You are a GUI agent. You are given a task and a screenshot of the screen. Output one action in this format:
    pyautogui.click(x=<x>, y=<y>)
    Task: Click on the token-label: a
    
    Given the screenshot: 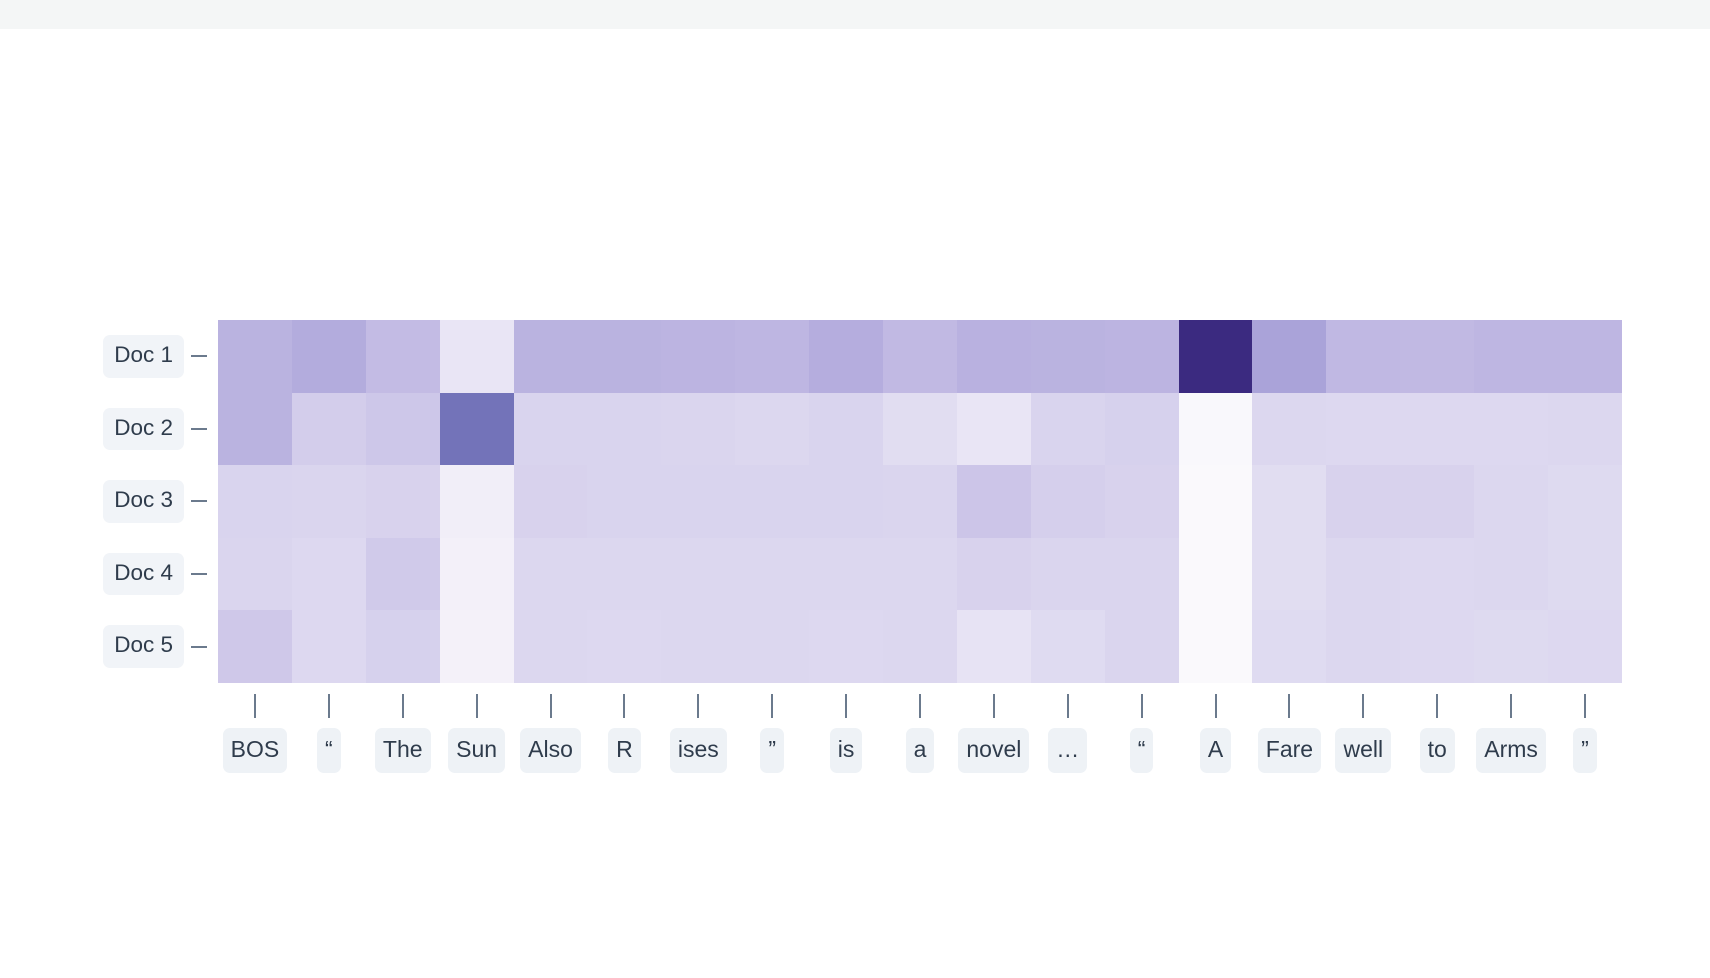 What is the action you would take?
    pyautogui.click(x=920, y=750)
    